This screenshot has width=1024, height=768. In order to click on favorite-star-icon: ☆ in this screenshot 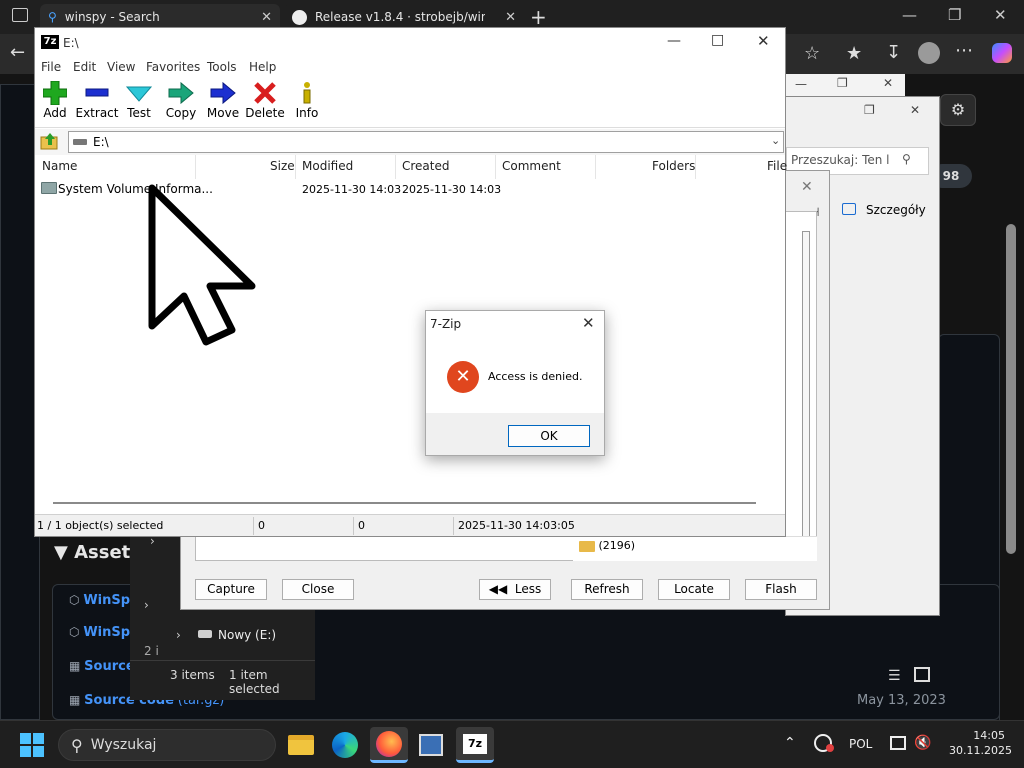, I will do `click(812, 53)`.